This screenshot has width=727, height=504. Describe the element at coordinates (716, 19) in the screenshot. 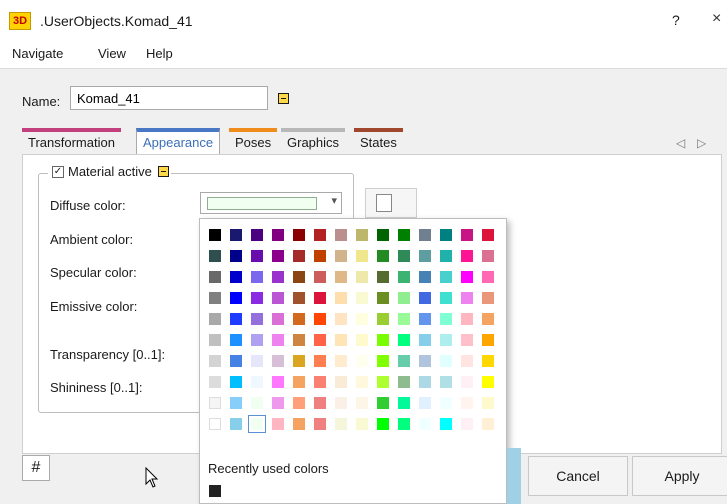

I see `close-button: ×` at that location.